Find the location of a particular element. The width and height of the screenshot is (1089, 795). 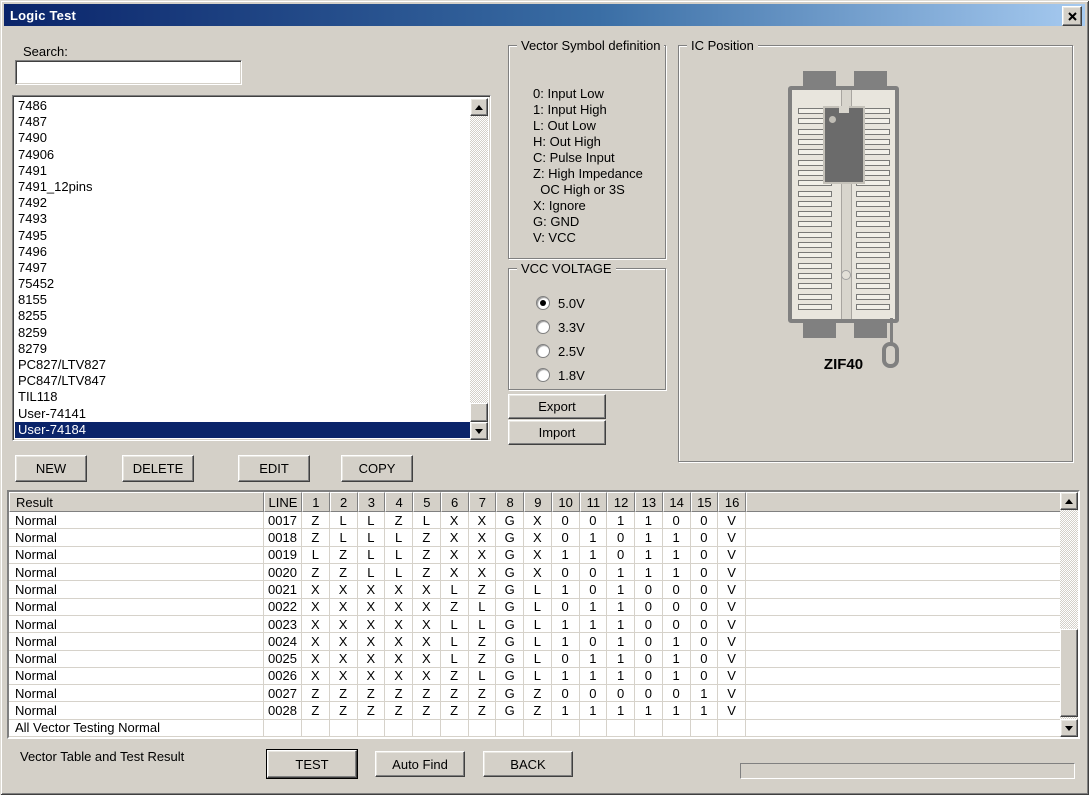

table-row: Normal 0017 Z L L Z L X X G X 0 0 1 1 0 0 V is located at coordinates (543, 521).